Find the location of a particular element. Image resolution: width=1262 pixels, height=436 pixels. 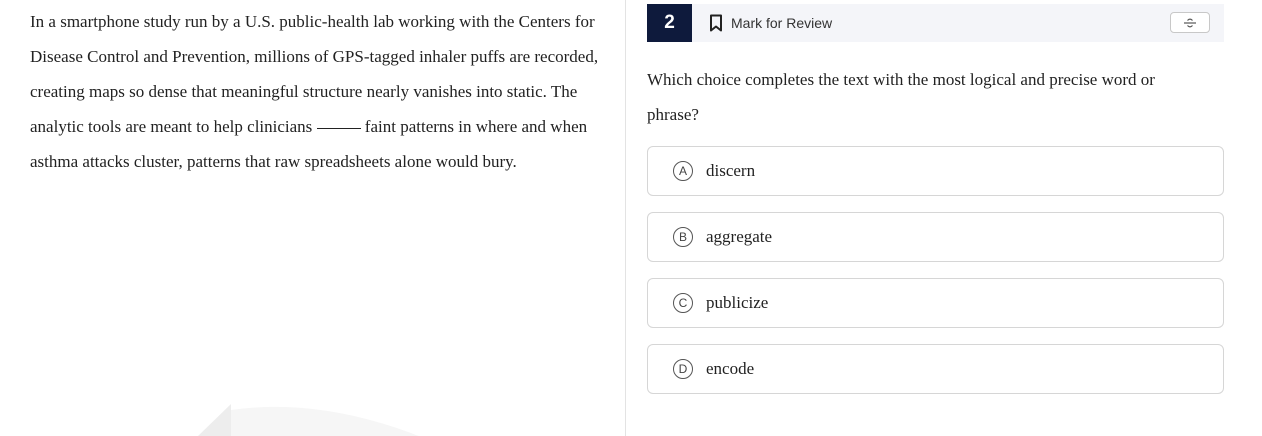

choice-c-text: publicize is located at coordinates (737, 302).